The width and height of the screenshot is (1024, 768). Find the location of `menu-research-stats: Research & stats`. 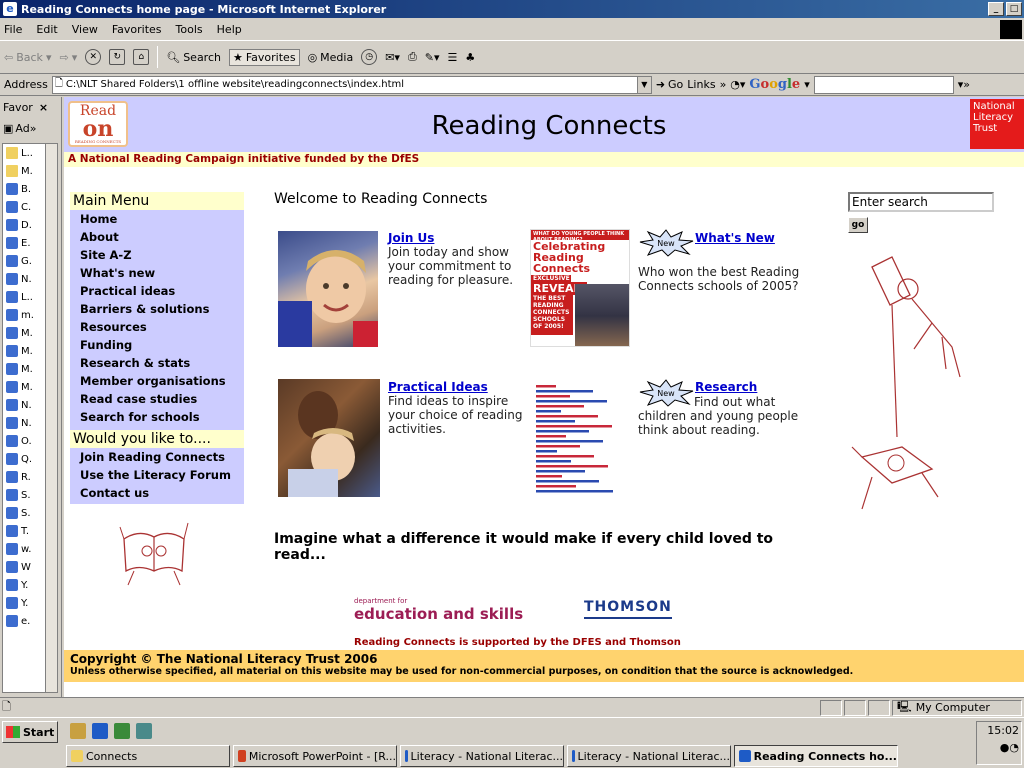

menu-research-stats: Research & stats is located at coordinates (157, 363).